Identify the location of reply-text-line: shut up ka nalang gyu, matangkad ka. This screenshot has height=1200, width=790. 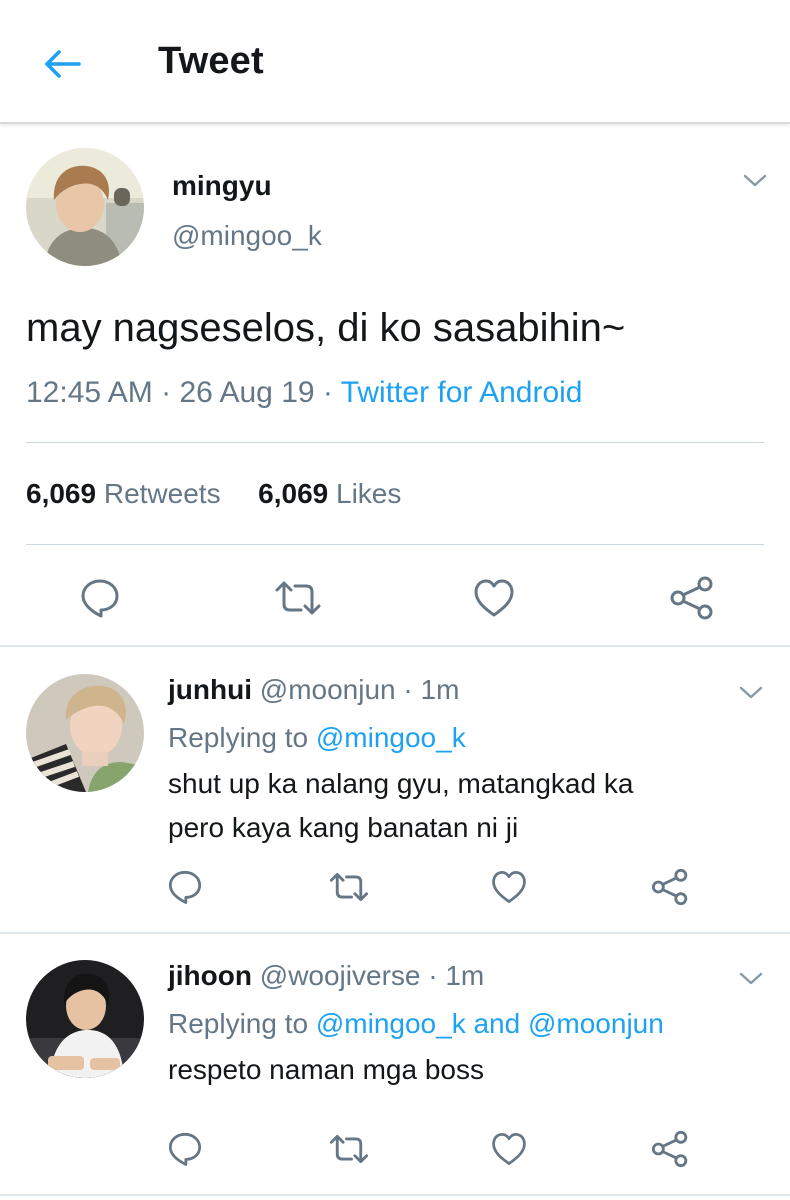
(401, 783).